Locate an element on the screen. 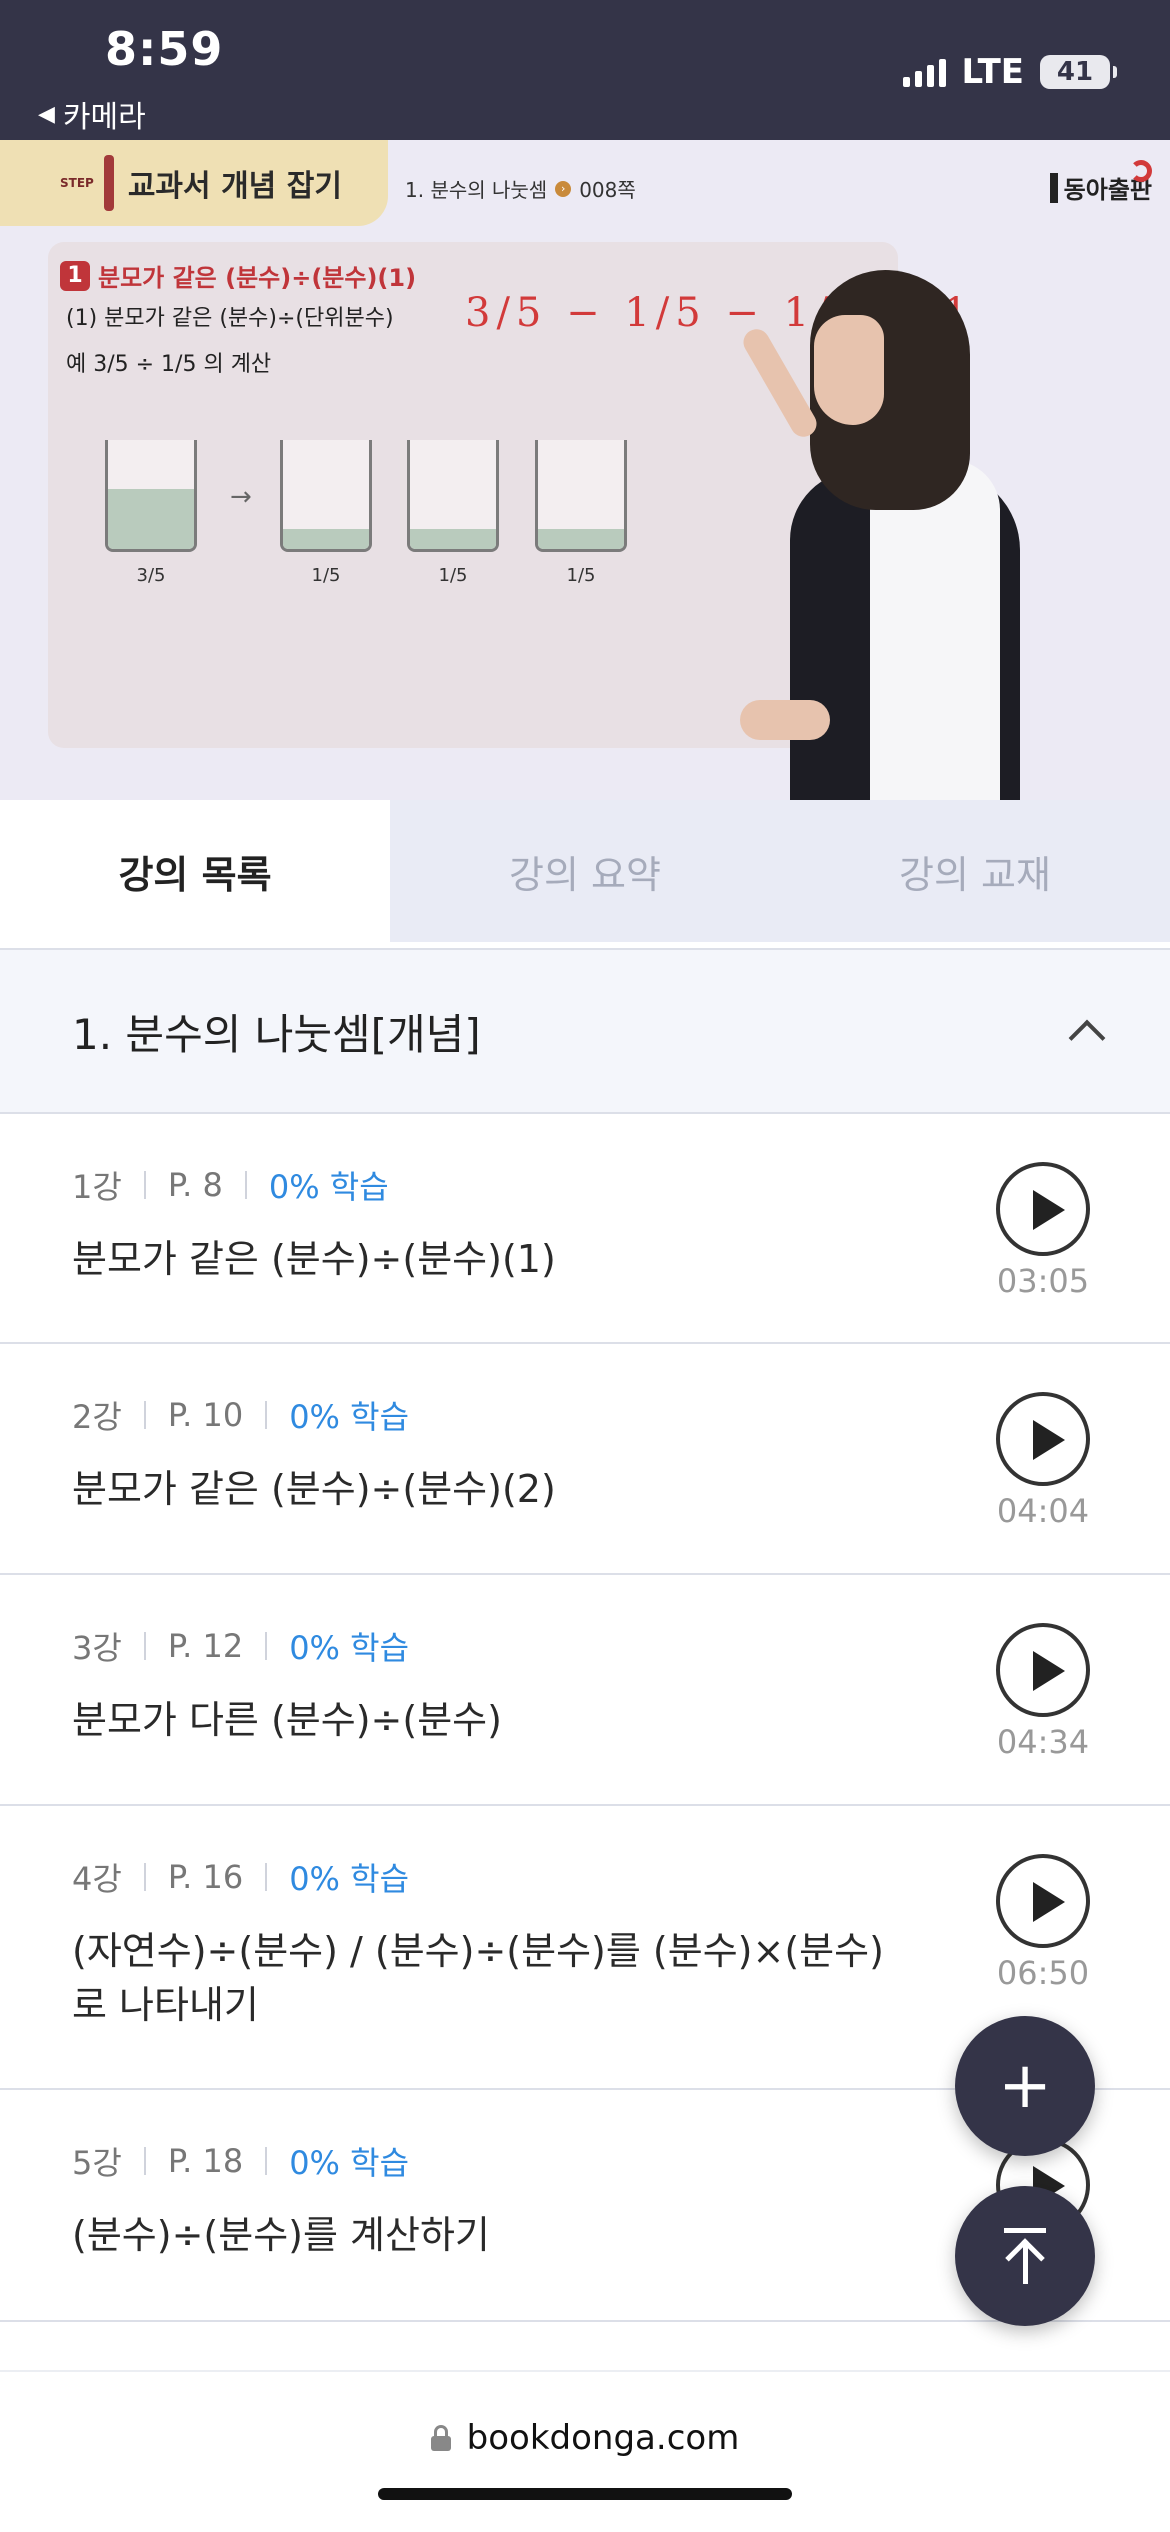 The image size is (1170, 2532). lecture-item: 2강 P. 10 0% 학습 분모가 같은 (분수)÷(분수)(2) 04:04 is located at coordinates (585, 1459).